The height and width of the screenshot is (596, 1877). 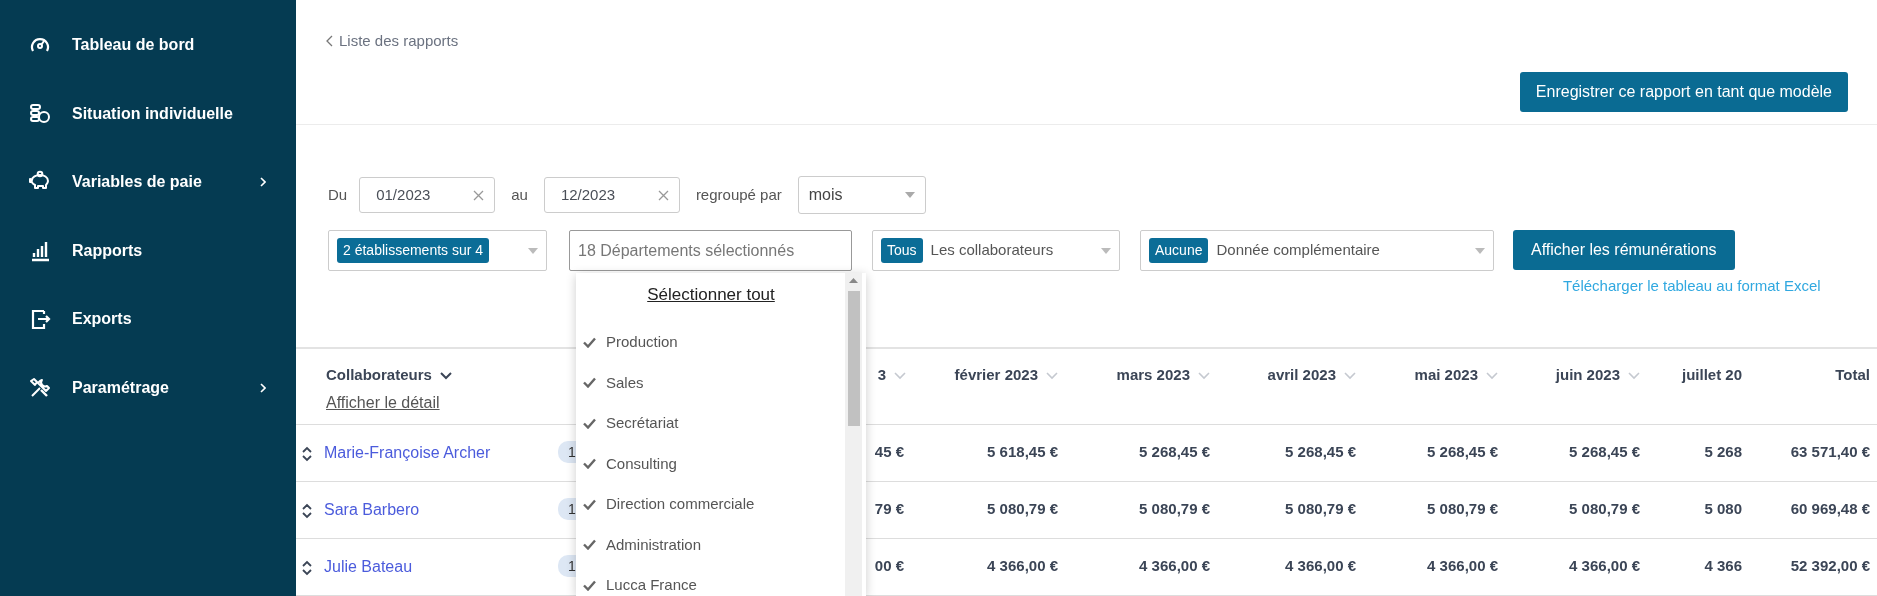 What do you see at coordinates (1683, 92) in the screenshot?
I see `save-template-button: Enregistrer ce rapport en tant que modèle` at bounding box center [1683, 92].